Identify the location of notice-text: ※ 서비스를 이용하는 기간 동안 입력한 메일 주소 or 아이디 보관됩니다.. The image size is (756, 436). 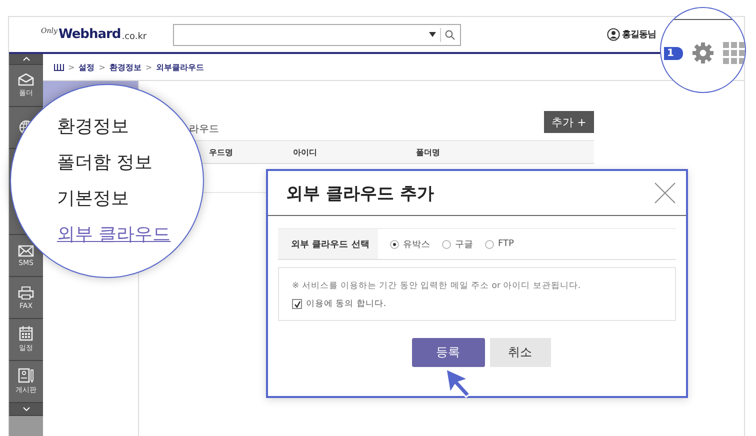
(437, 286).